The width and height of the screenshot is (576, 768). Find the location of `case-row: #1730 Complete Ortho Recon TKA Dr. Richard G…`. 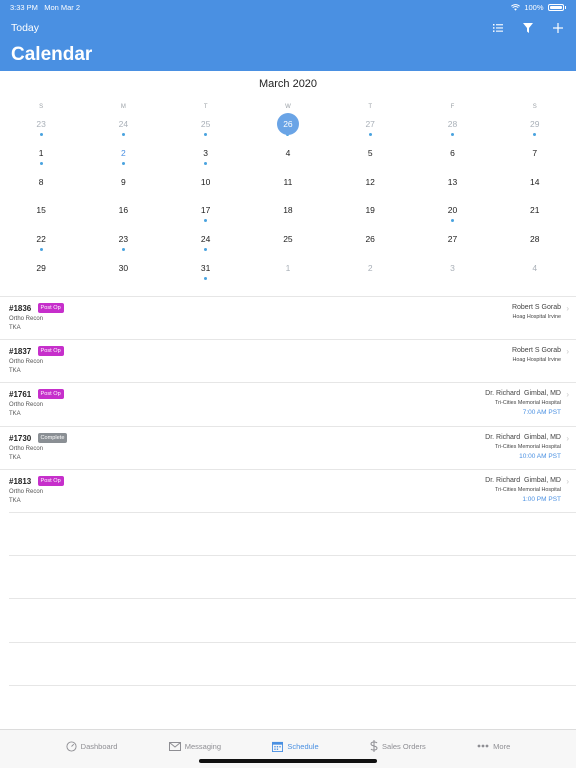

case-row: #1730 Complete Ortho Recon TKA Dr. Richard G… is located at coordinates (288, 447).